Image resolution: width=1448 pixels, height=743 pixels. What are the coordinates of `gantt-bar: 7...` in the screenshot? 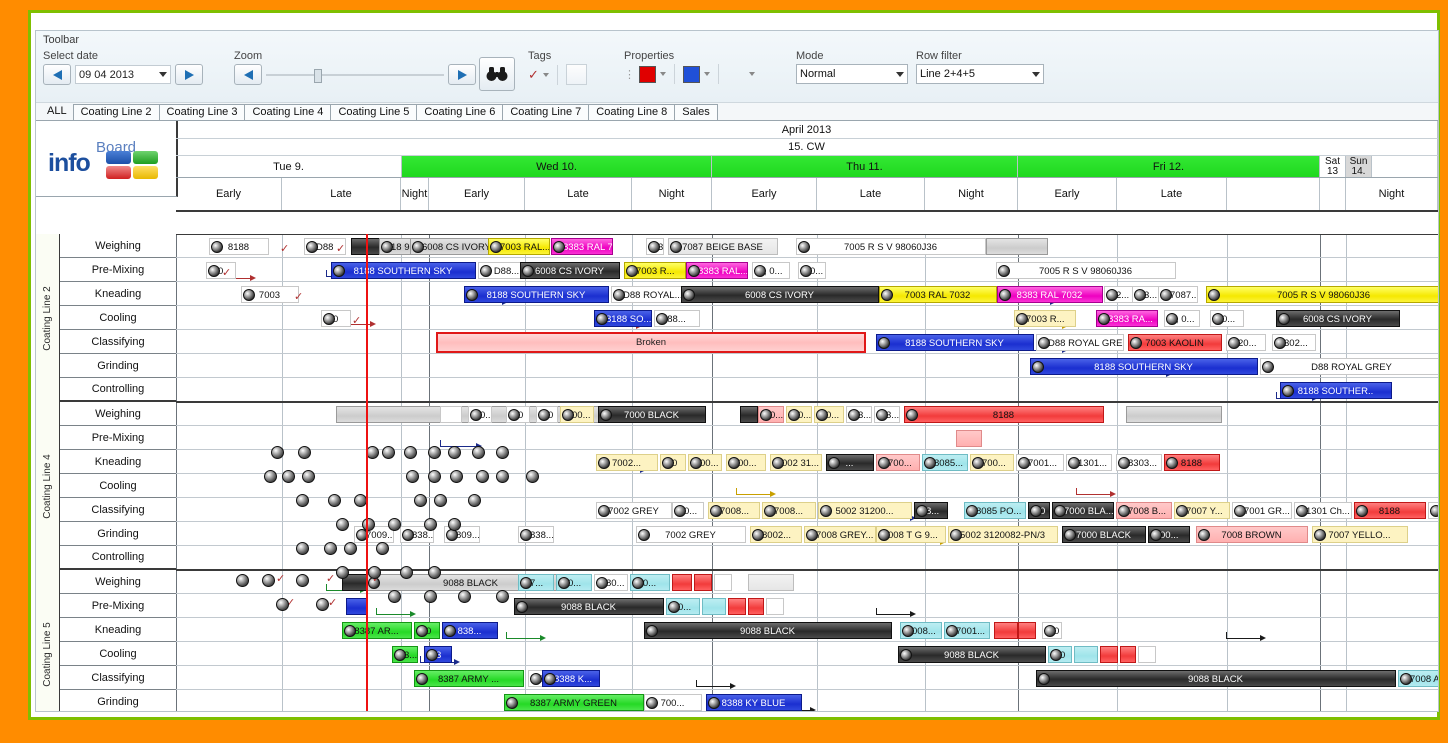 It's located at (536, 582).